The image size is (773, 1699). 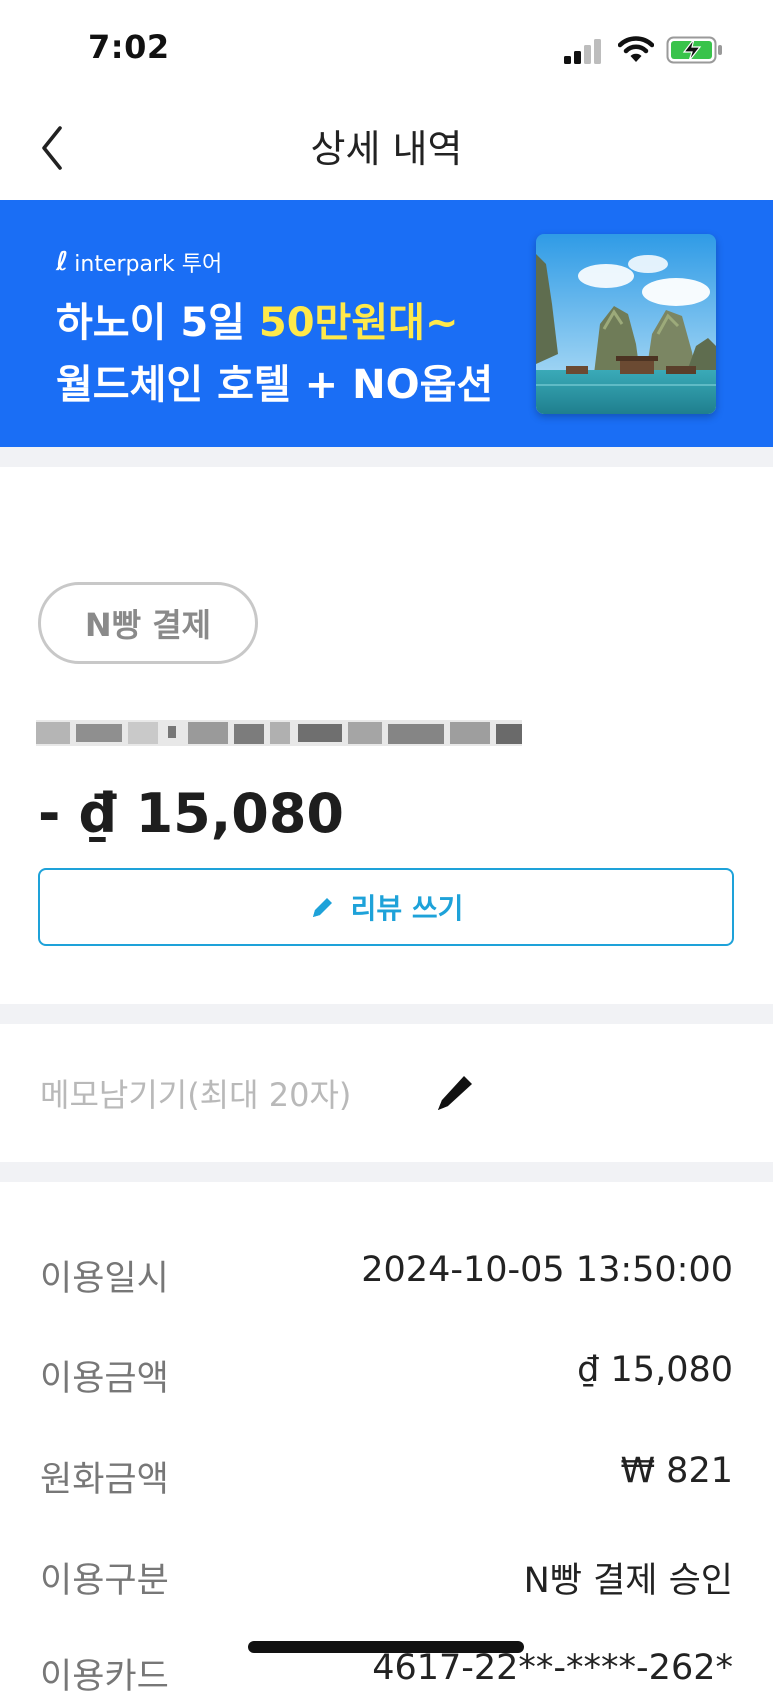 I want to click on memo-input: 메모남기기(최대 20자), so click(x=195, y=1093).